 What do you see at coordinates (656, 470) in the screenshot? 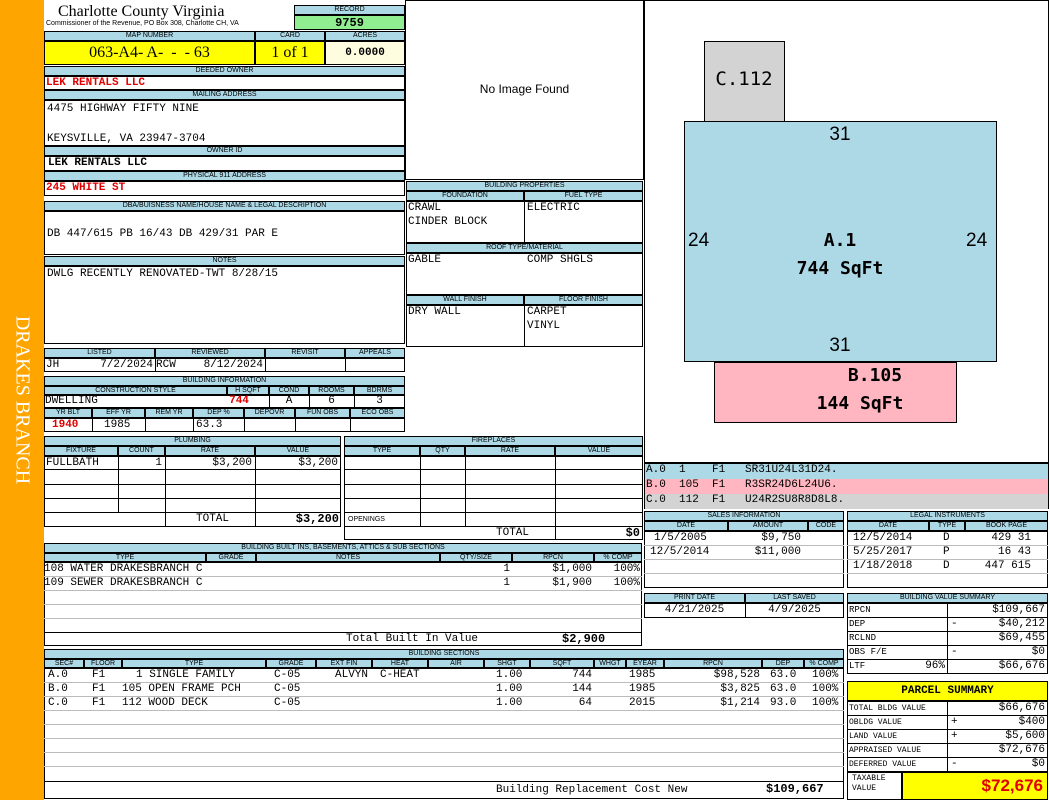
I see `sketch-code-a-sec: A.0` at bounding box center [656, 470].